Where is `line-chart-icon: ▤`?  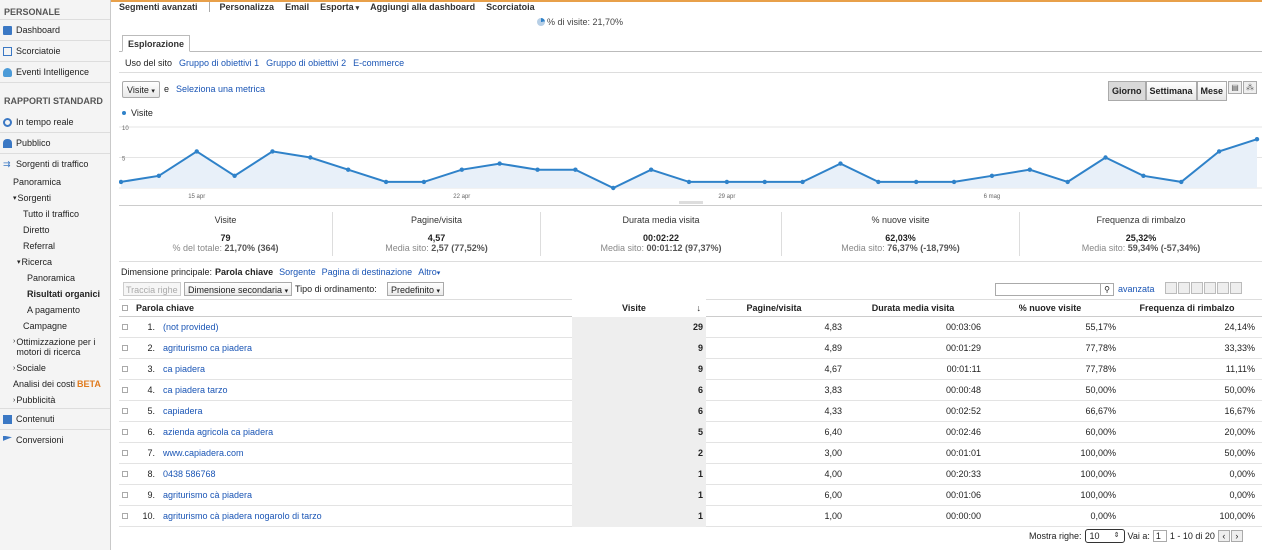
line-chart-icon: ▤ is located at coordinates (1235, 87).